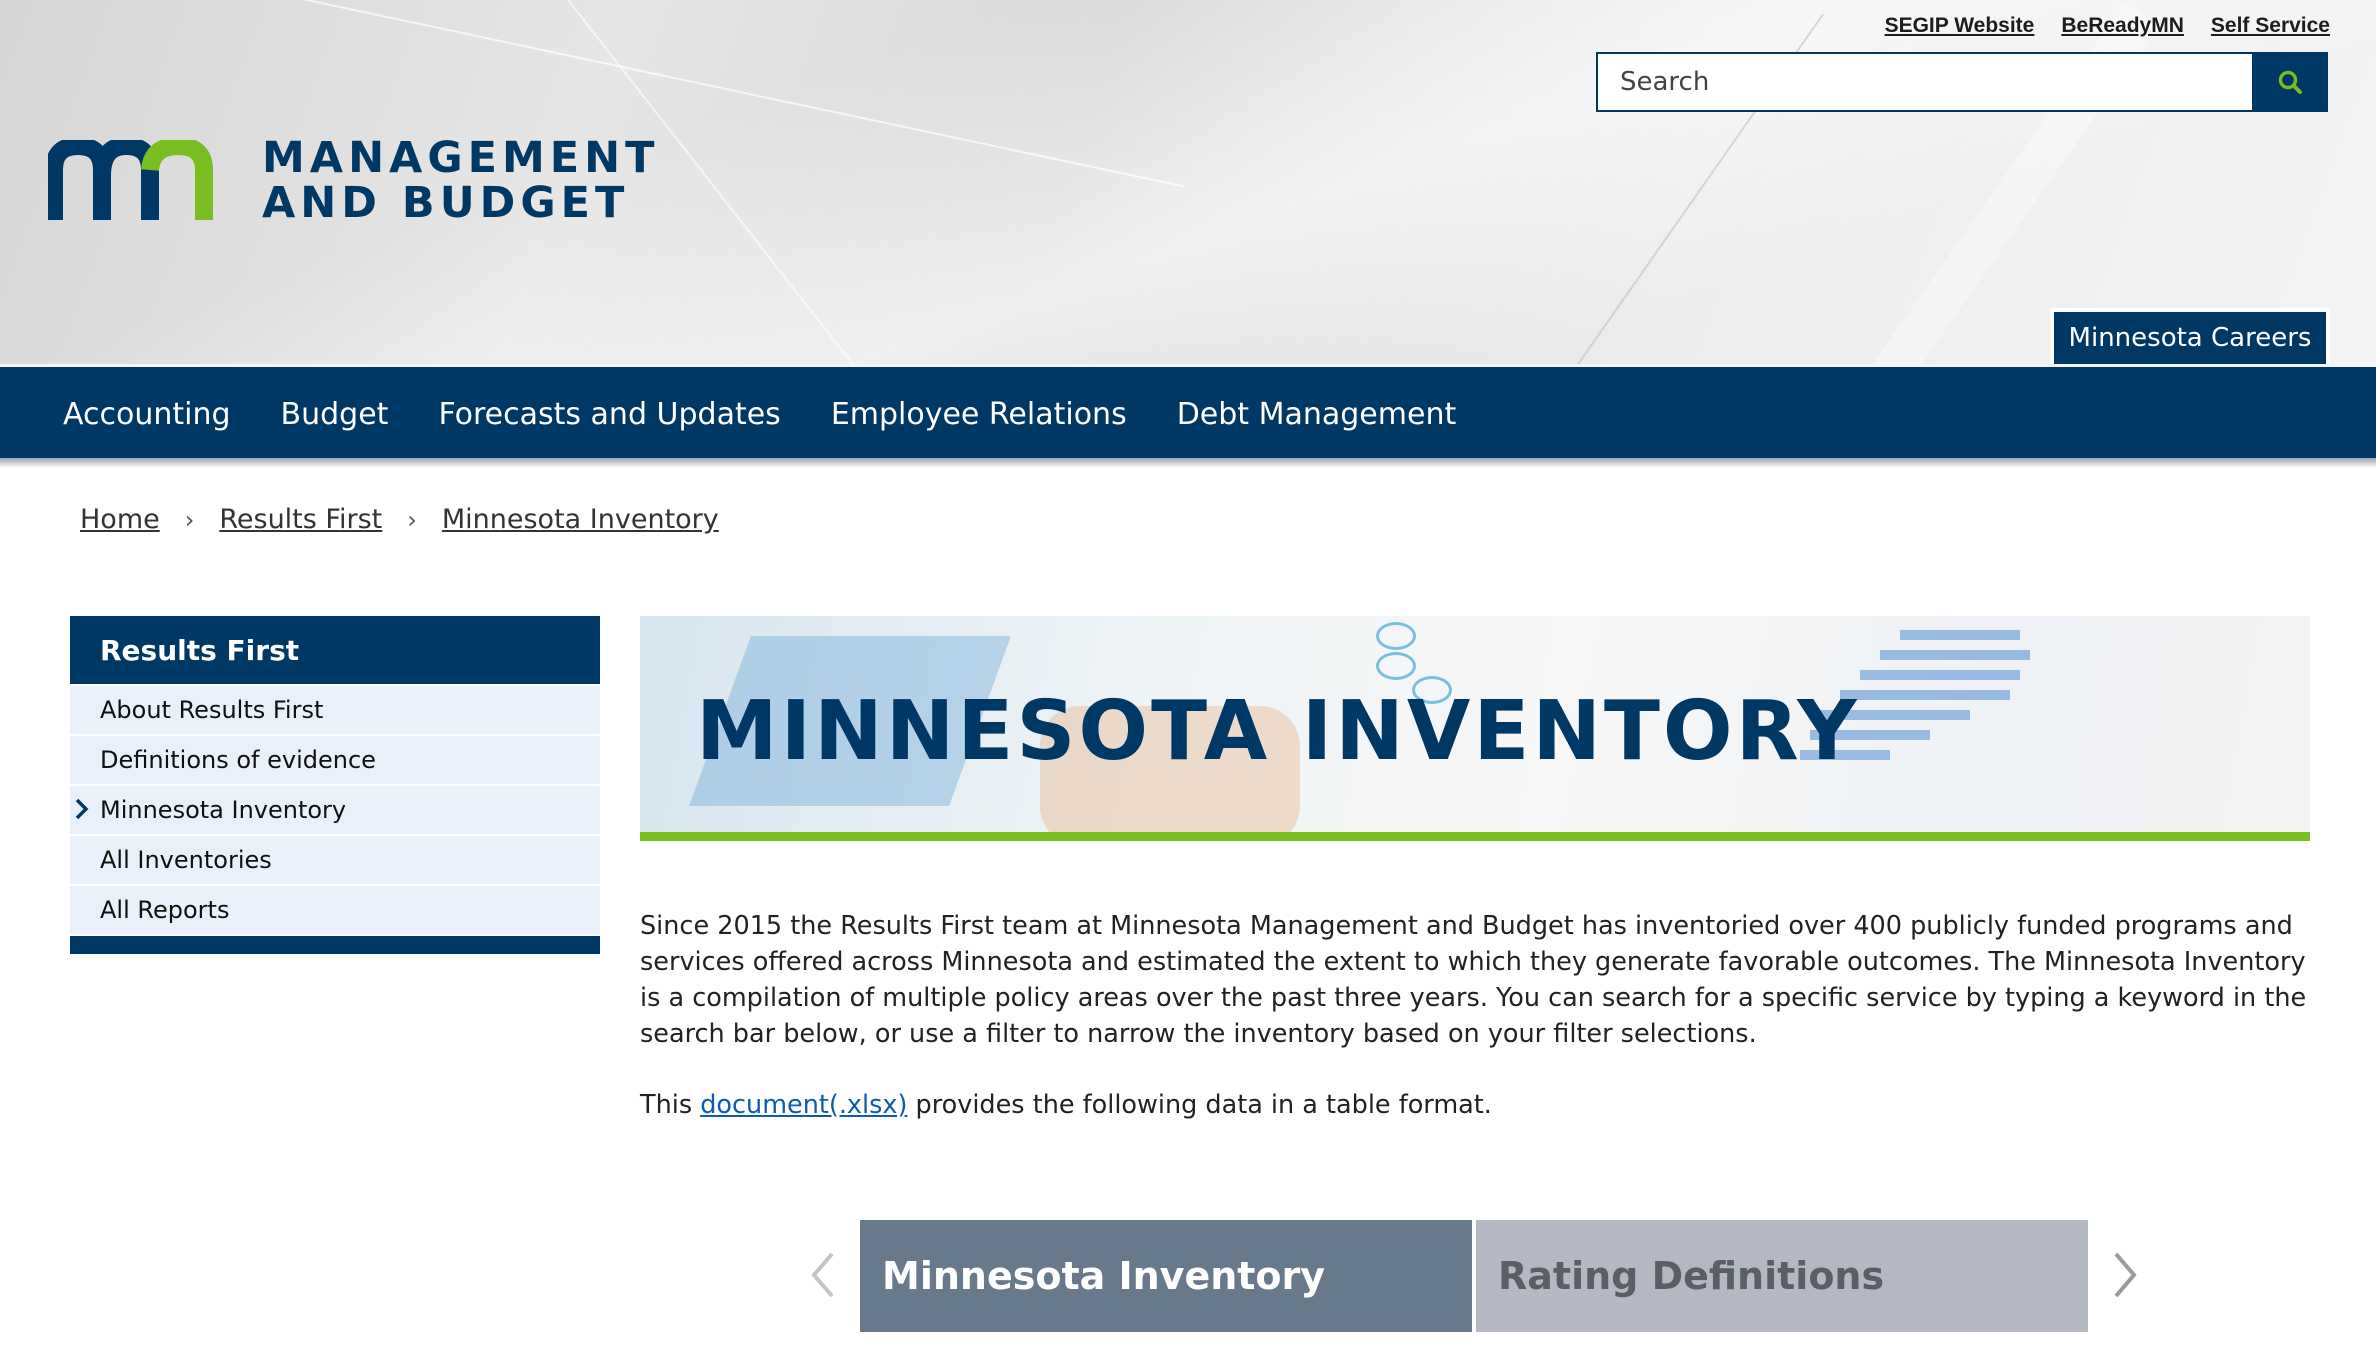 The image size is (2376, 1352). I want to click on self-service-link: Self Service, so click(2270, 26).